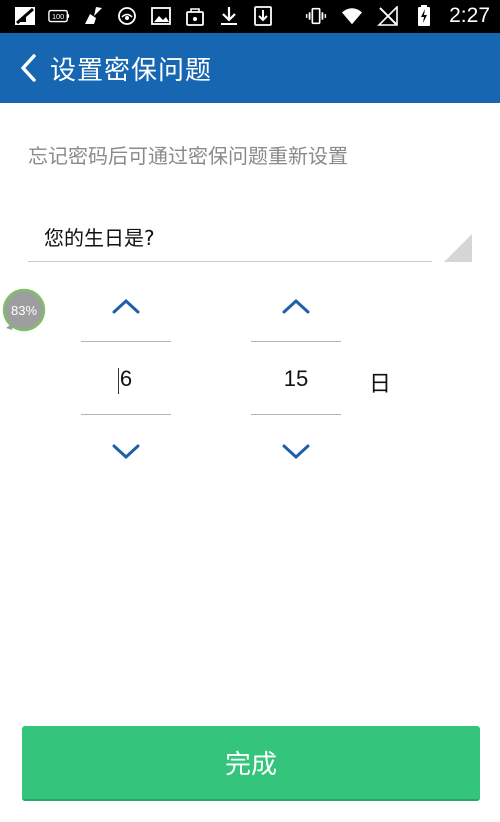 This screenshot has width=500, height=822. What do you see at coordinates (126, 414) in the screenshot?
I see `month-divider-bottom` at bounding box center [126, 414].